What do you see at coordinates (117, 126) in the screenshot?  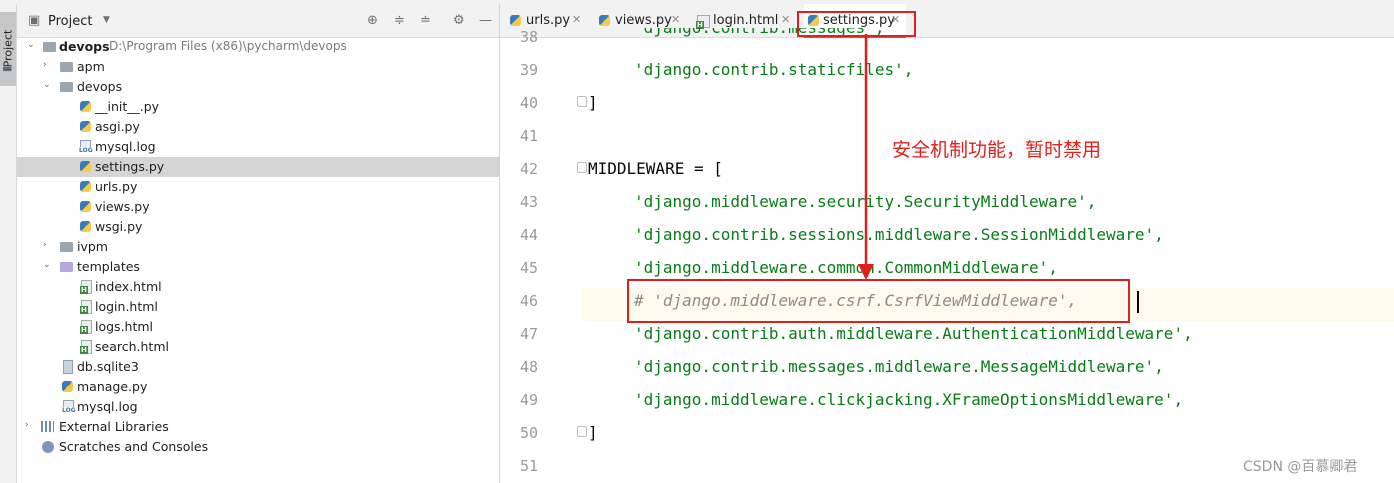 I see `tree-item-label: asgi.py` at bounding box center [117, 126].